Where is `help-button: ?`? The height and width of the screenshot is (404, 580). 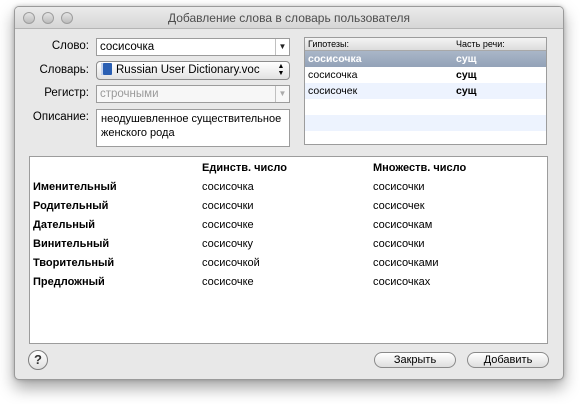 help-button: ? is located at coordinates (38, 360).